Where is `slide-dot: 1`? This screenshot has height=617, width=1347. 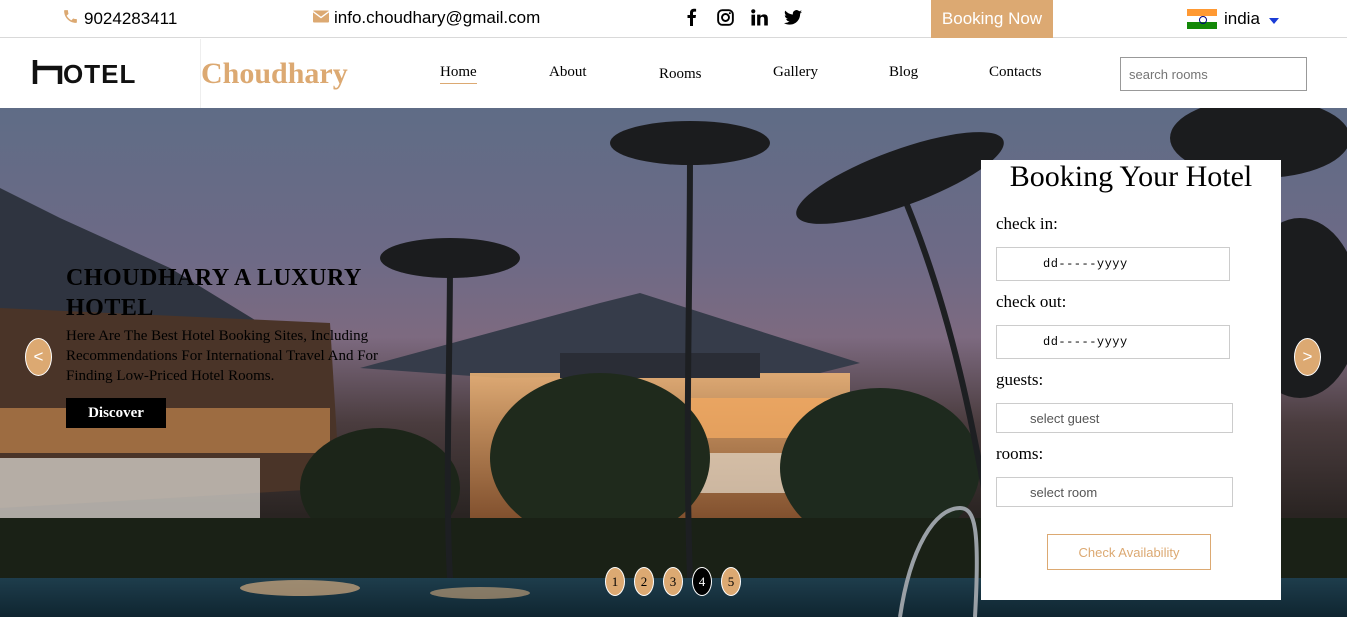 slide-dot: 1 is located at coordinates (615, 581).